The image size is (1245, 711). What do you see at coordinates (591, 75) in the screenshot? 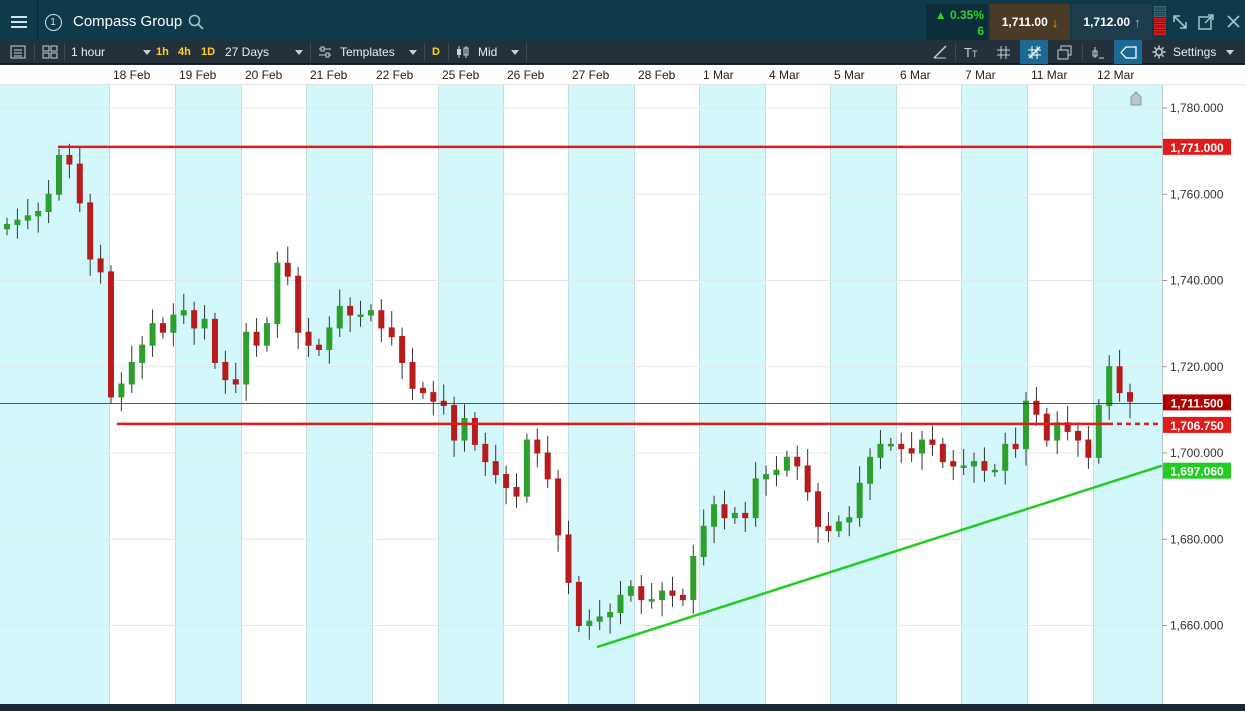
I see `date-tick-label: 27 Feb` at bounding box center [591, 75].